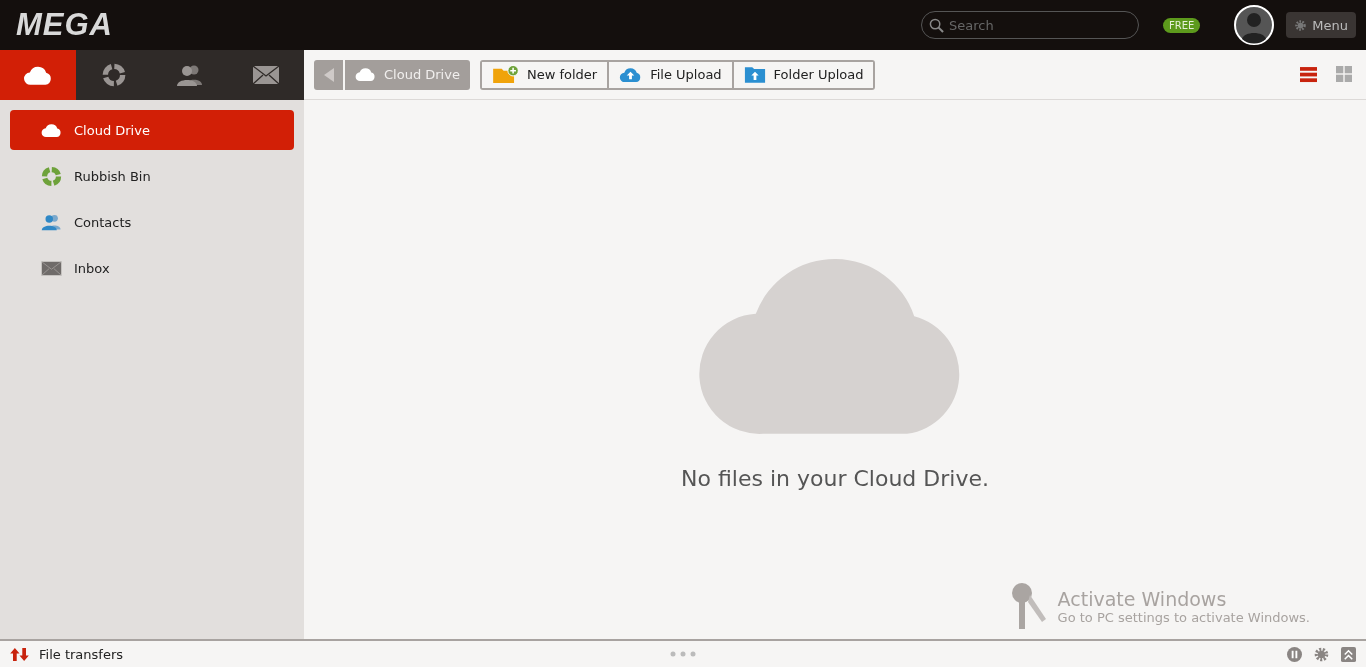 This screenshot has height=667, width=1366. I want to click on list-icon, so click(1308, 74).